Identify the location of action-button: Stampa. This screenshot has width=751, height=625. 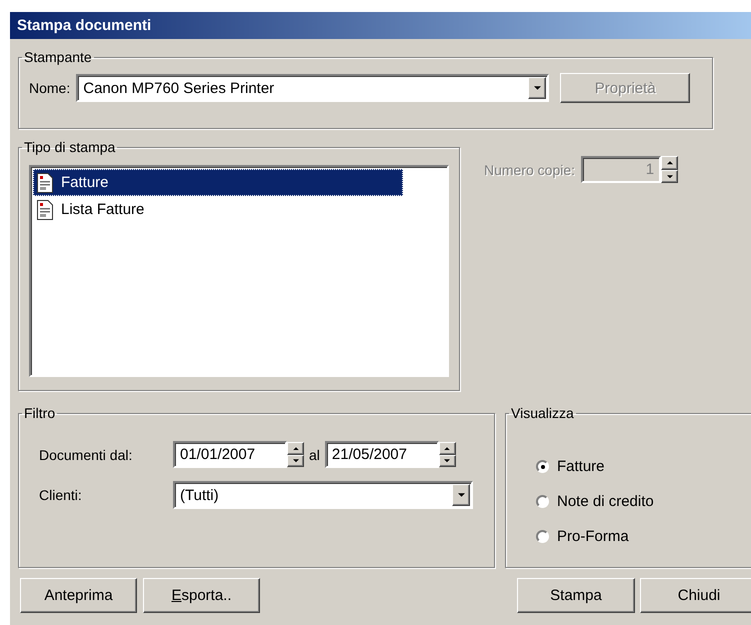
(576, 595).